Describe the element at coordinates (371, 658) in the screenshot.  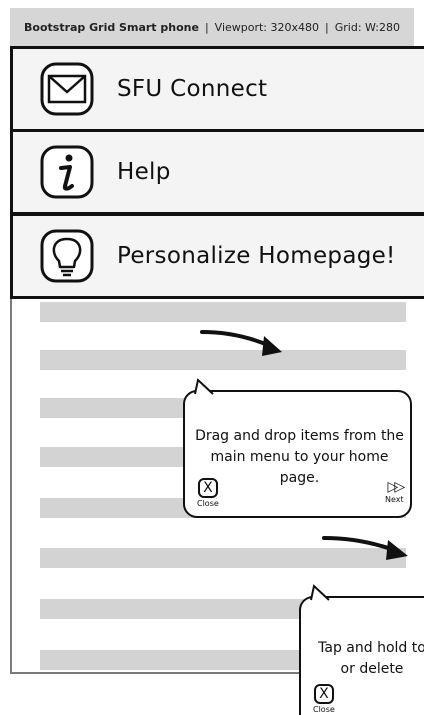
I see `tooltip-text: Tap and hold to or delete` at that location.